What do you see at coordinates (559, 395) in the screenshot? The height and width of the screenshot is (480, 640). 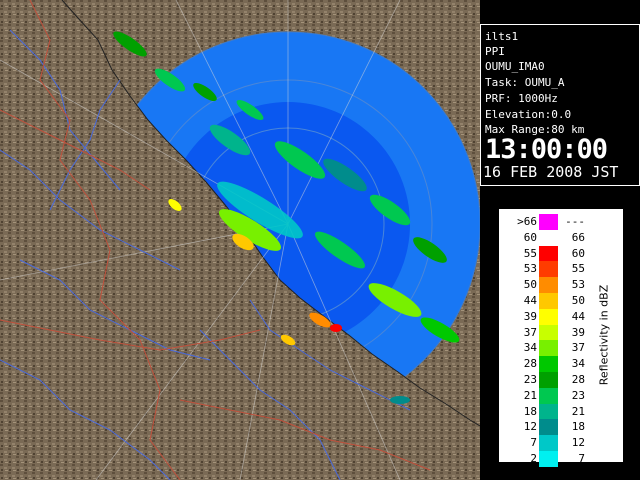 I see `legend-row: 21 23` at bounding box center [559, 395].